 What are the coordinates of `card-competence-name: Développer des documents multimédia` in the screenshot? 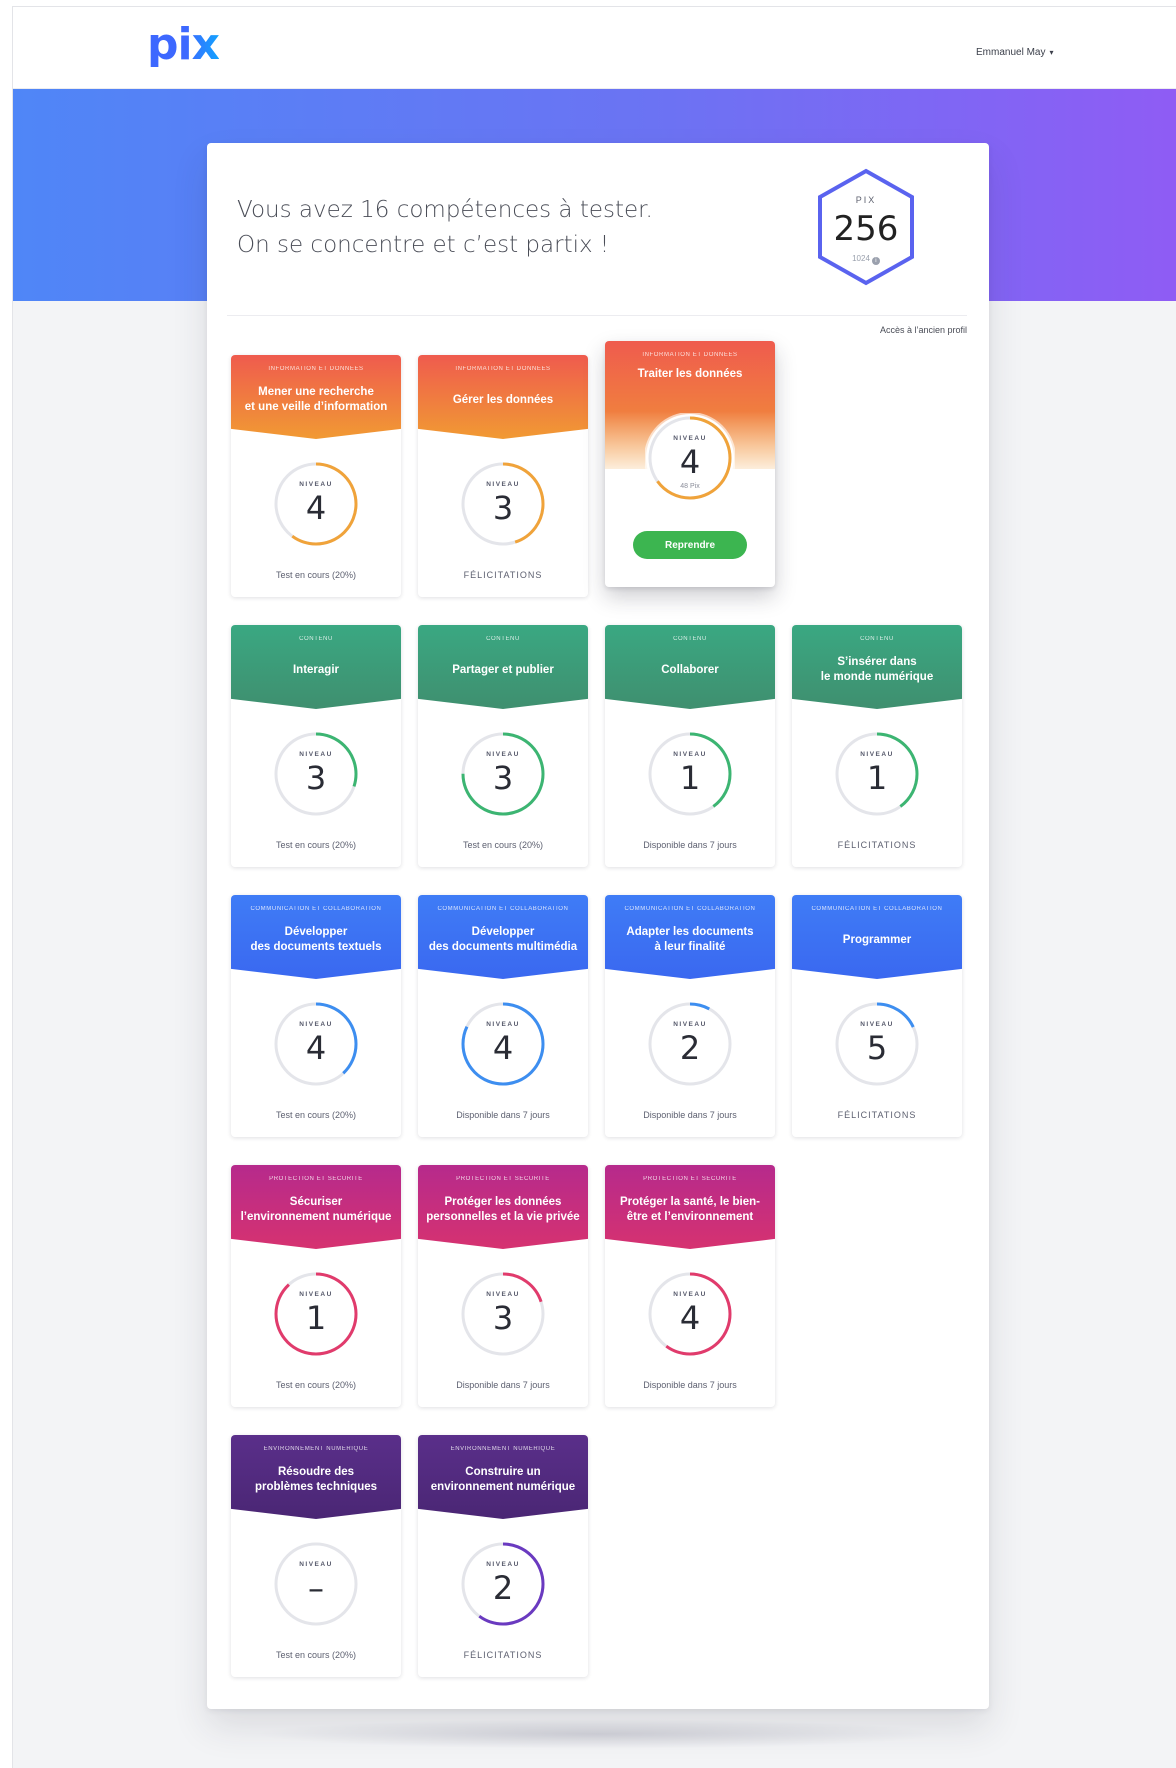 It's located at (503, 939).